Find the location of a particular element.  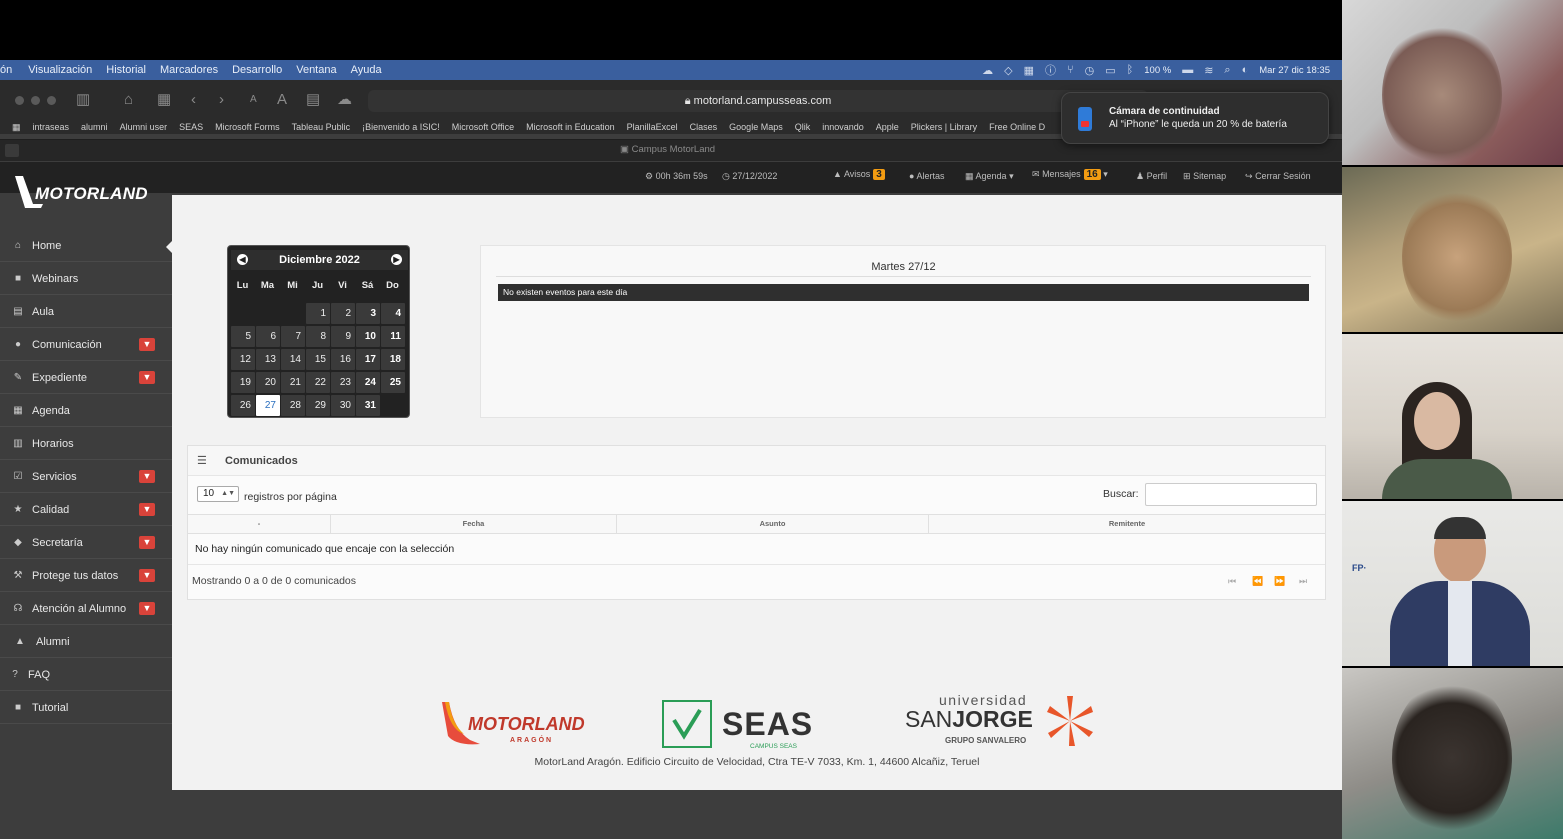

perfil-button: ♟ Perfil is located at coordinates (1151, 176).